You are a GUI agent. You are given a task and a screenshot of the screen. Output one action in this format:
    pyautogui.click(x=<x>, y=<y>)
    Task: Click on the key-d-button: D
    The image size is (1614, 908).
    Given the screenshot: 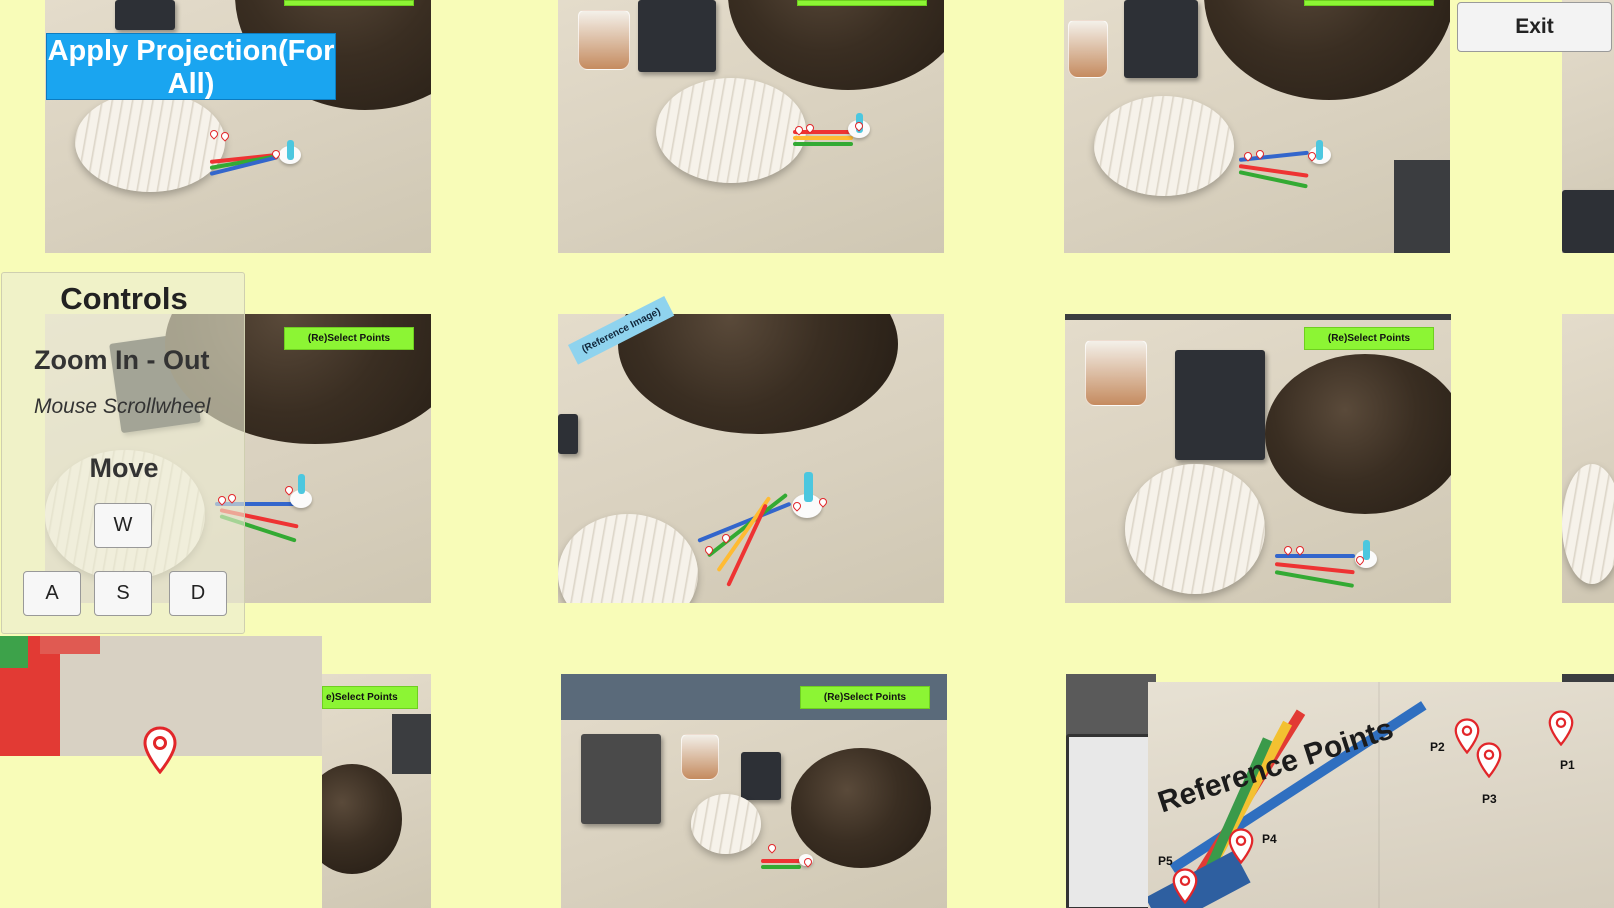 What is the action you would take?
    pyautogui.click(x=198, y=593)
    